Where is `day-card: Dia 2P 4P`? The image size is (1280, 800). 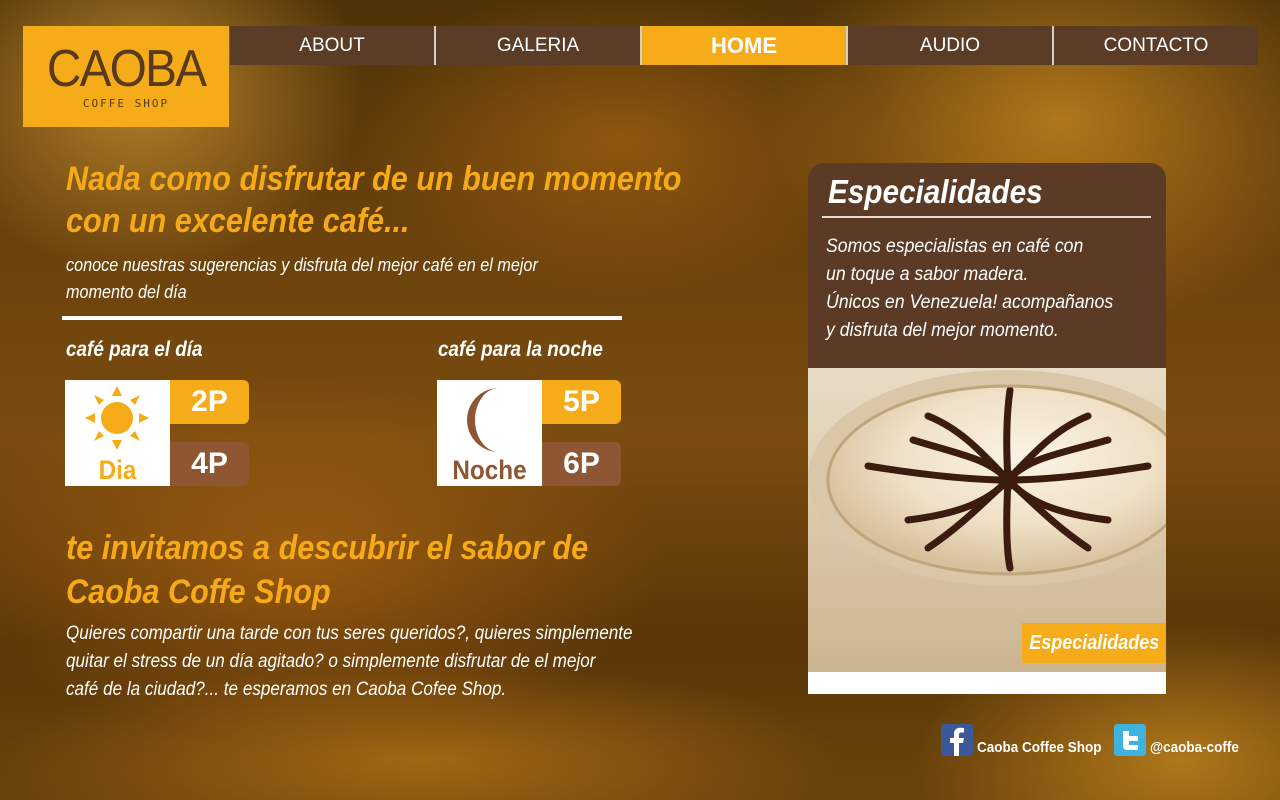
day-card: Dia 2P 4P is located at coordinates (157, 433).